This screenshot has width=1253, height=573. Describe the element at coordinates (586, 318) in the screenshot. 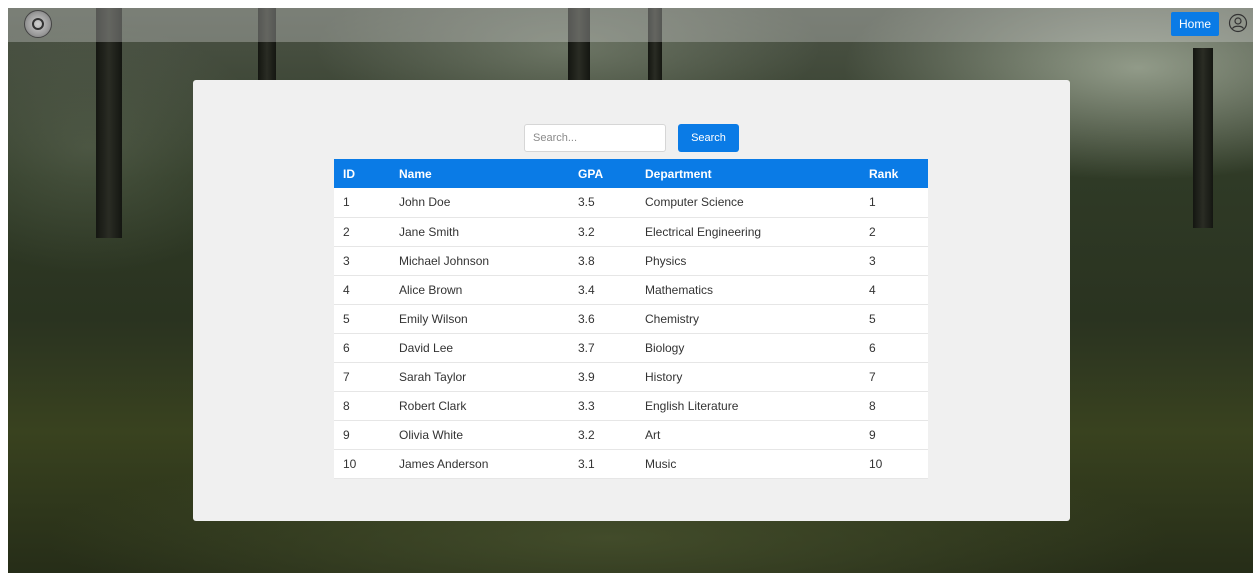

I see `cell-gpa: 3.6` at that location.